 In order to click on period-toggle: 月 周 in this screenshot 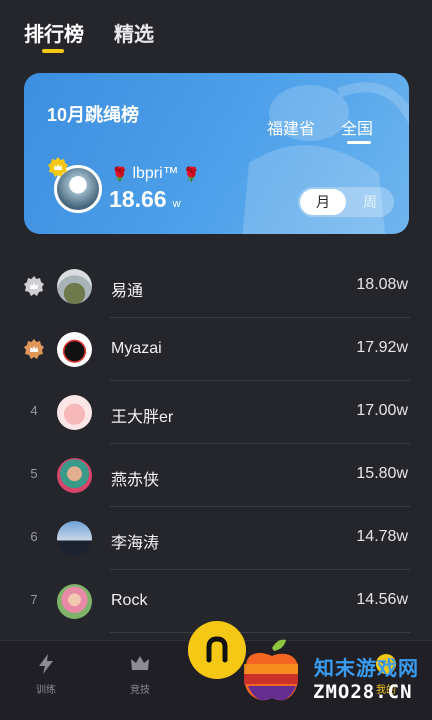, I will do `click(346, 202)`.